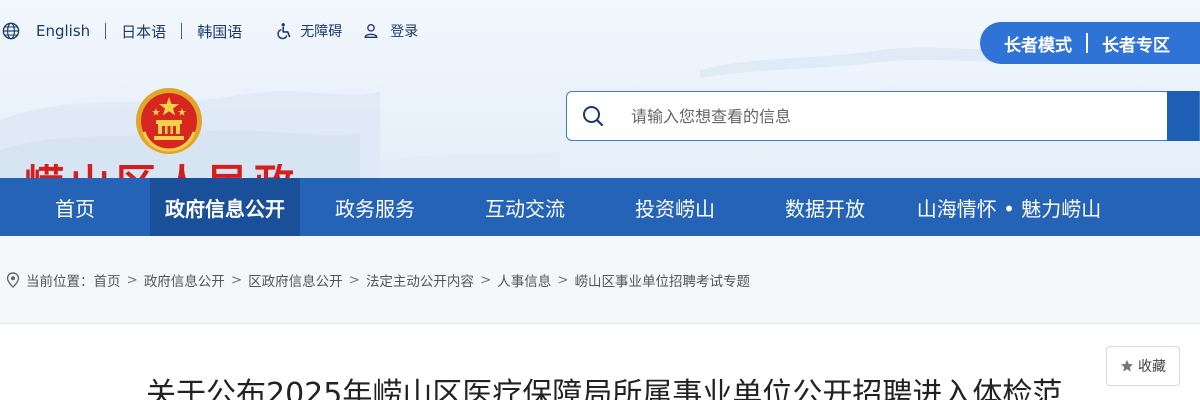 The width and height of the screenshot is (1200, 400). I want to click on nav-item-interaction: 互动交流, so click(525, 207).